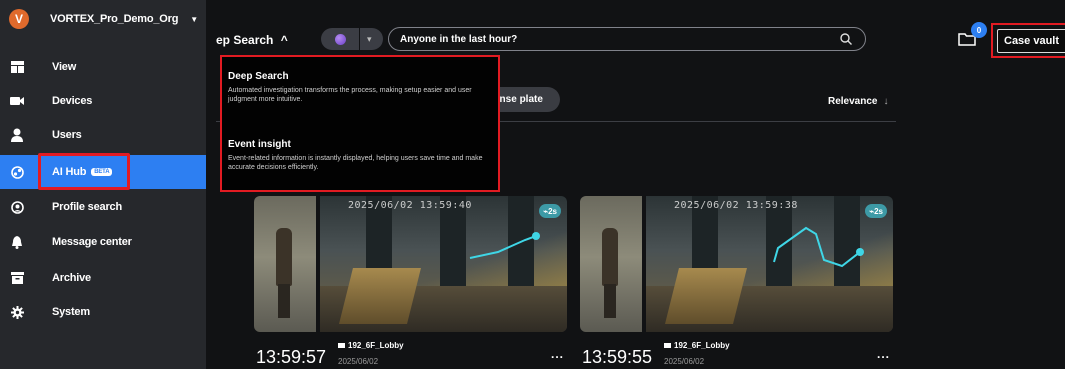 Image resolution: width=1065 pixels, height=369 pixels. Describe the element at coordinates (245, 40) in the screenshot. I see `search-mode-label: ep Search` at that location.